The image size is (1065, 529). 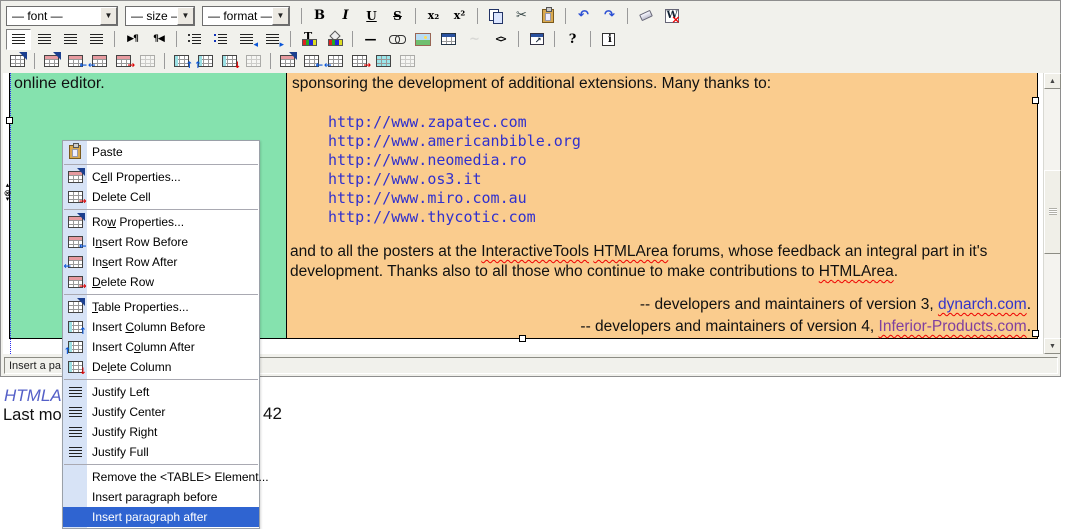 I want to click on menu-insert-column-before: ↑ Insert Column Before, so click(x=161, y=327).